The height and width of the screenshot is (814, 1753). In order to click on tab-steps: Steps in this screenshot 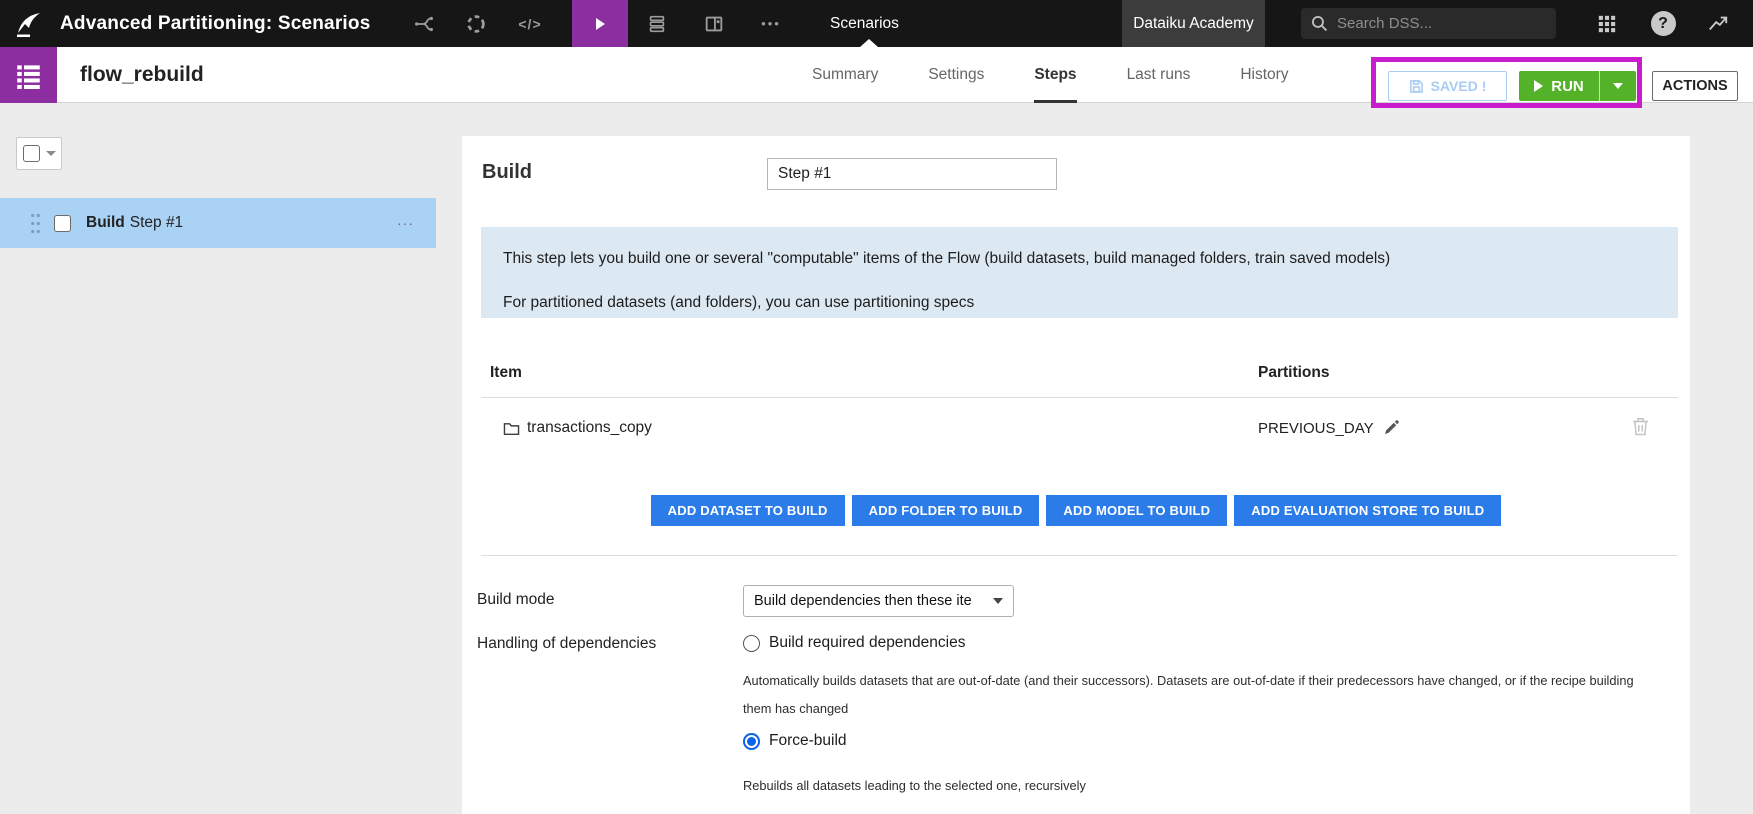, I will do `click(1055, 75)`.